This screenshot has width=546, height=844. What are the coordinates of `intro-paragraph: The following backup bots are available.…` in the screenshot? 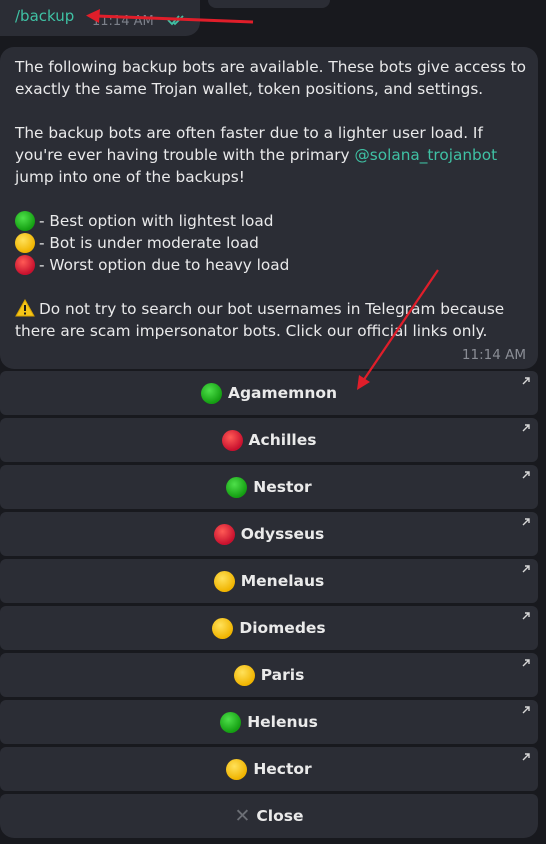 It's located at (271, 78).